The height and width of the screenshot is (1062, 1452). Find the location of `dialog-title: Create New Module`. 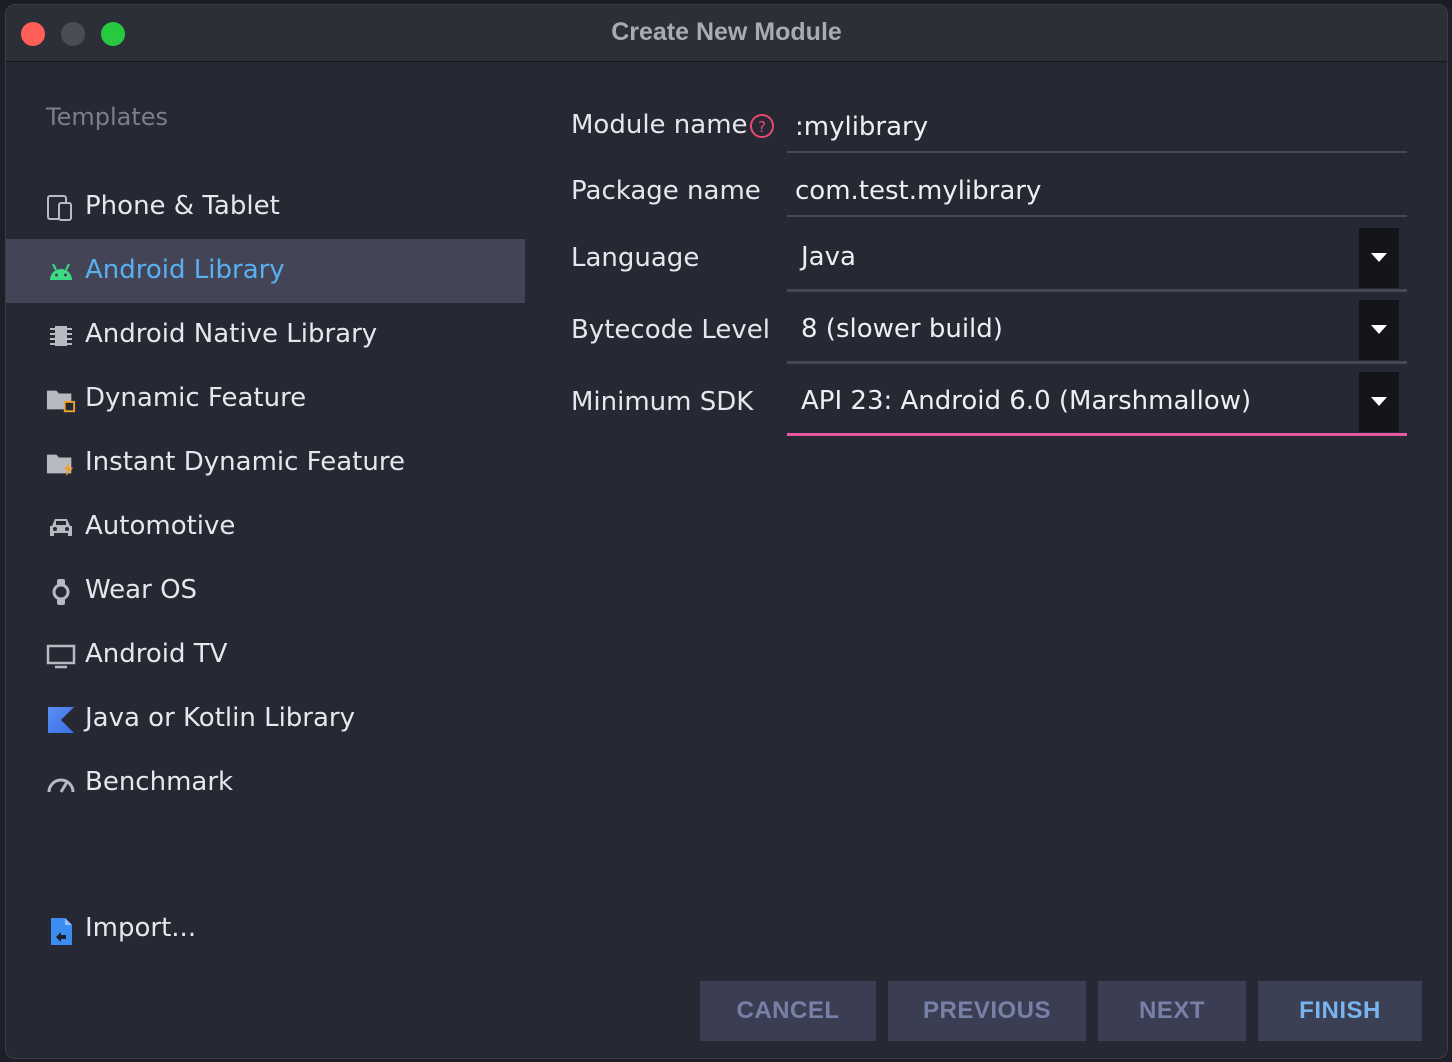

dialog-title: Create New Module is located at coordinates (726, 32).